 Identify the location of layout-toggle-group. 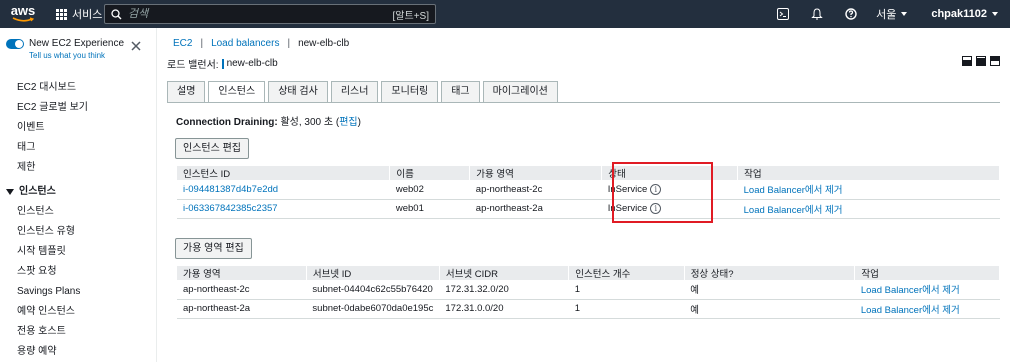
(981, 61).